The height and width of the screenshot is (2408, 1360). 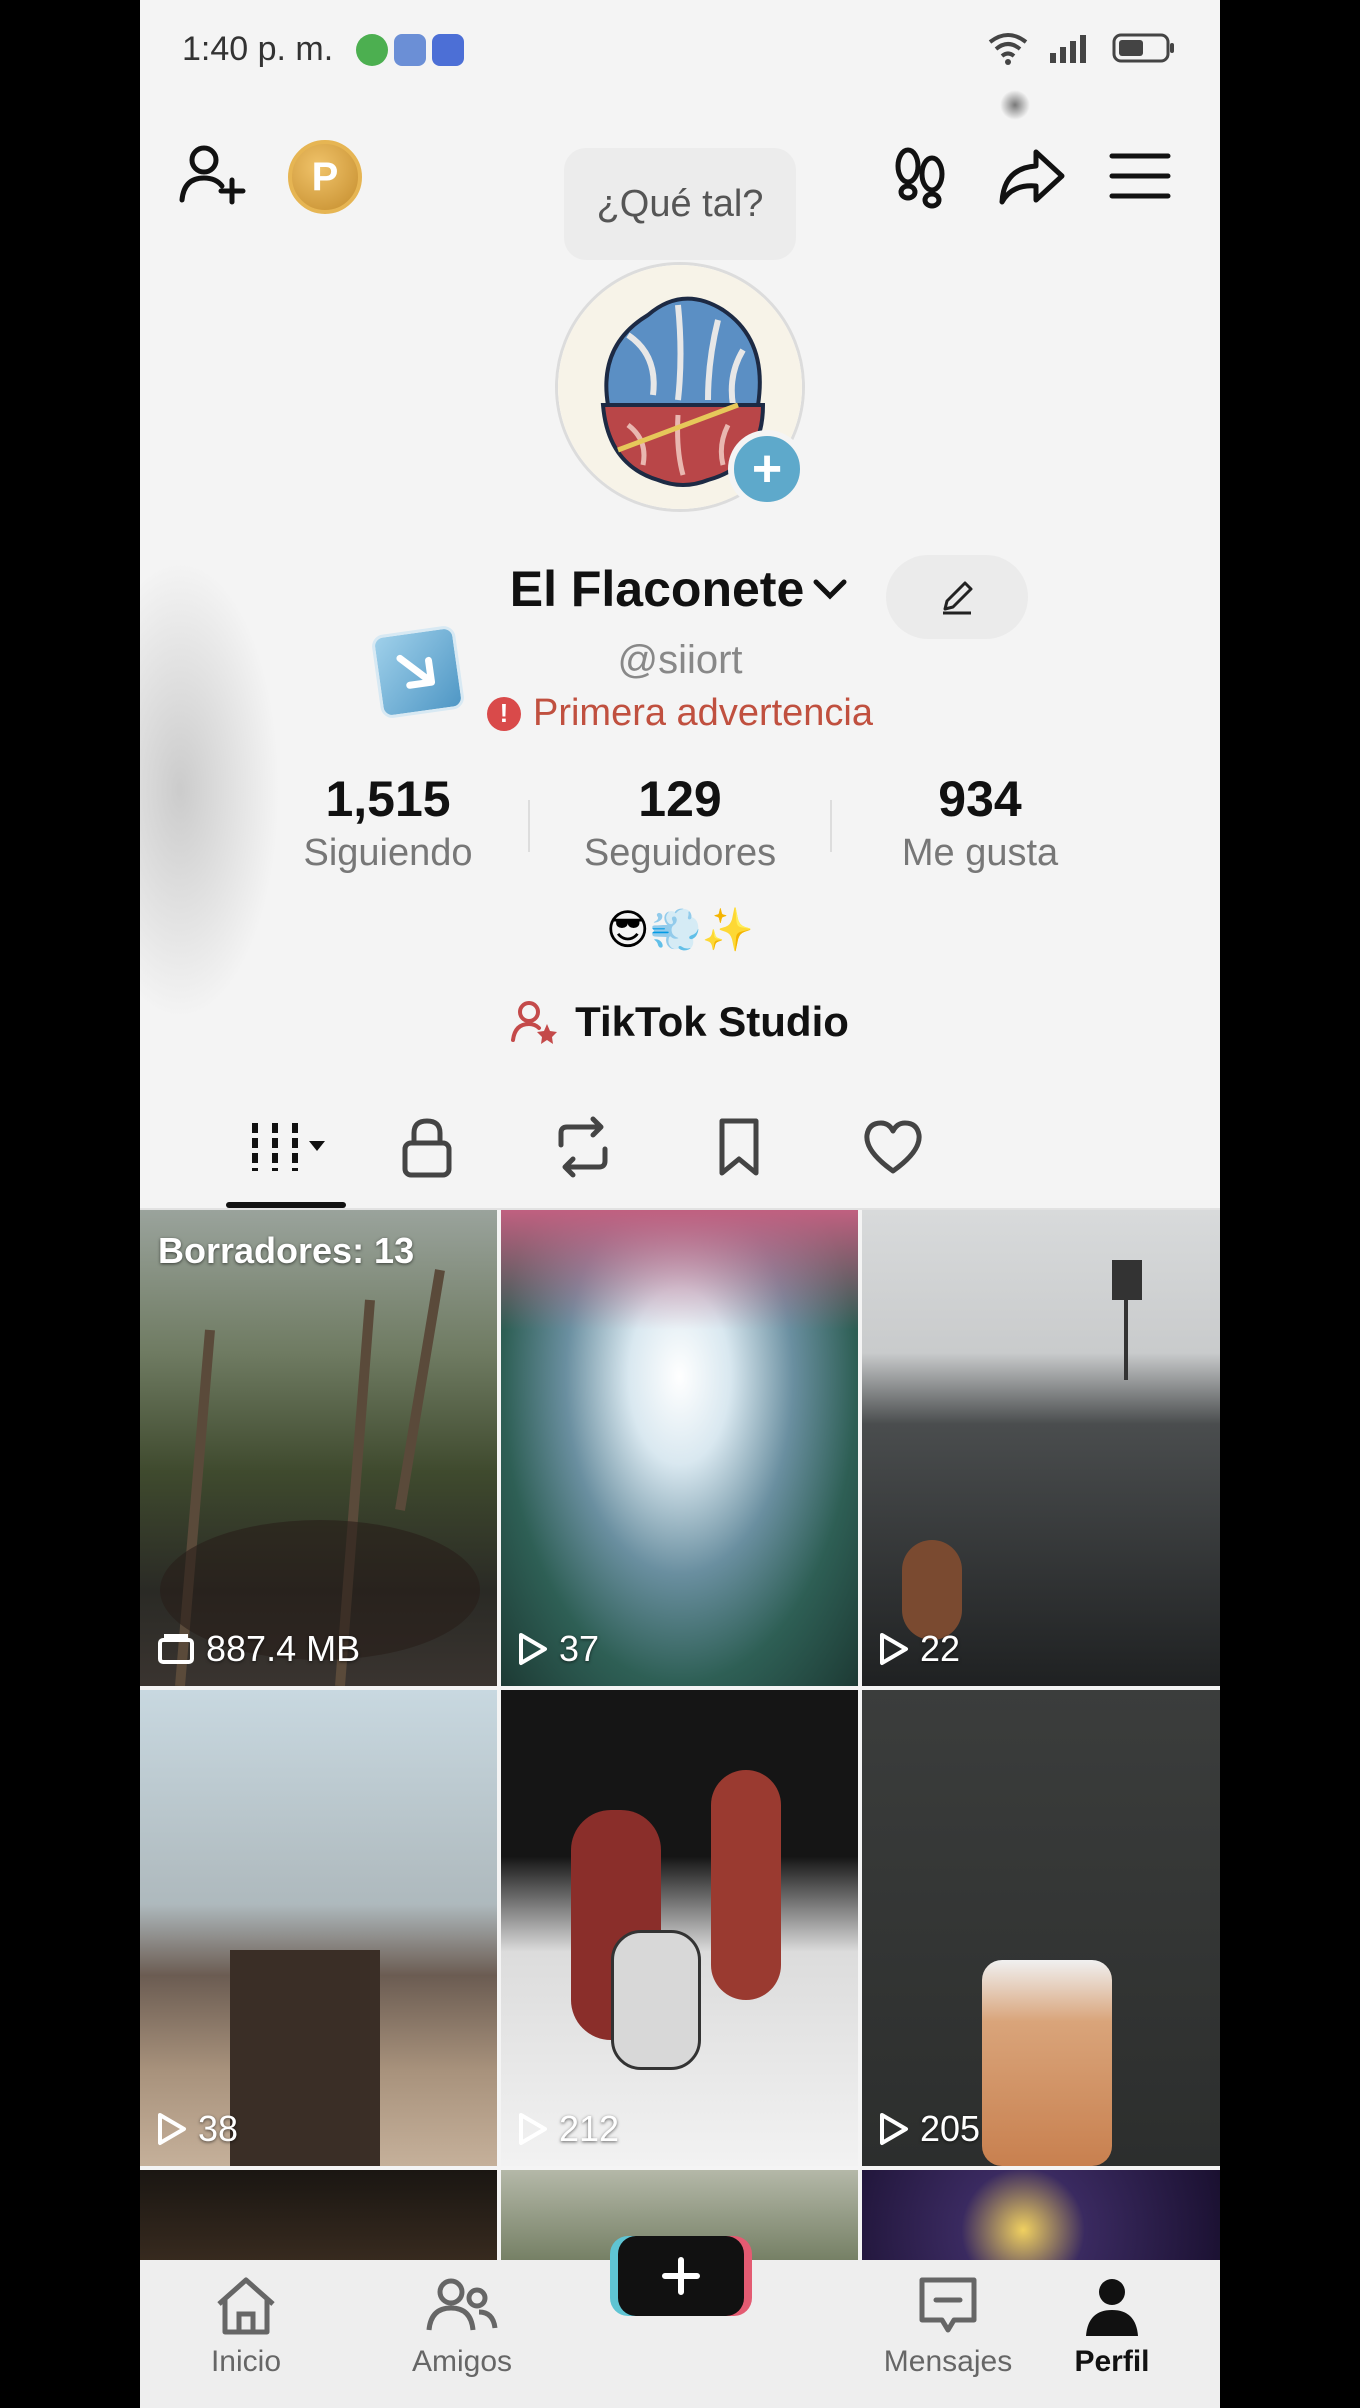 I want to click on video-tile: 205, so click(x=1041, y=1928).